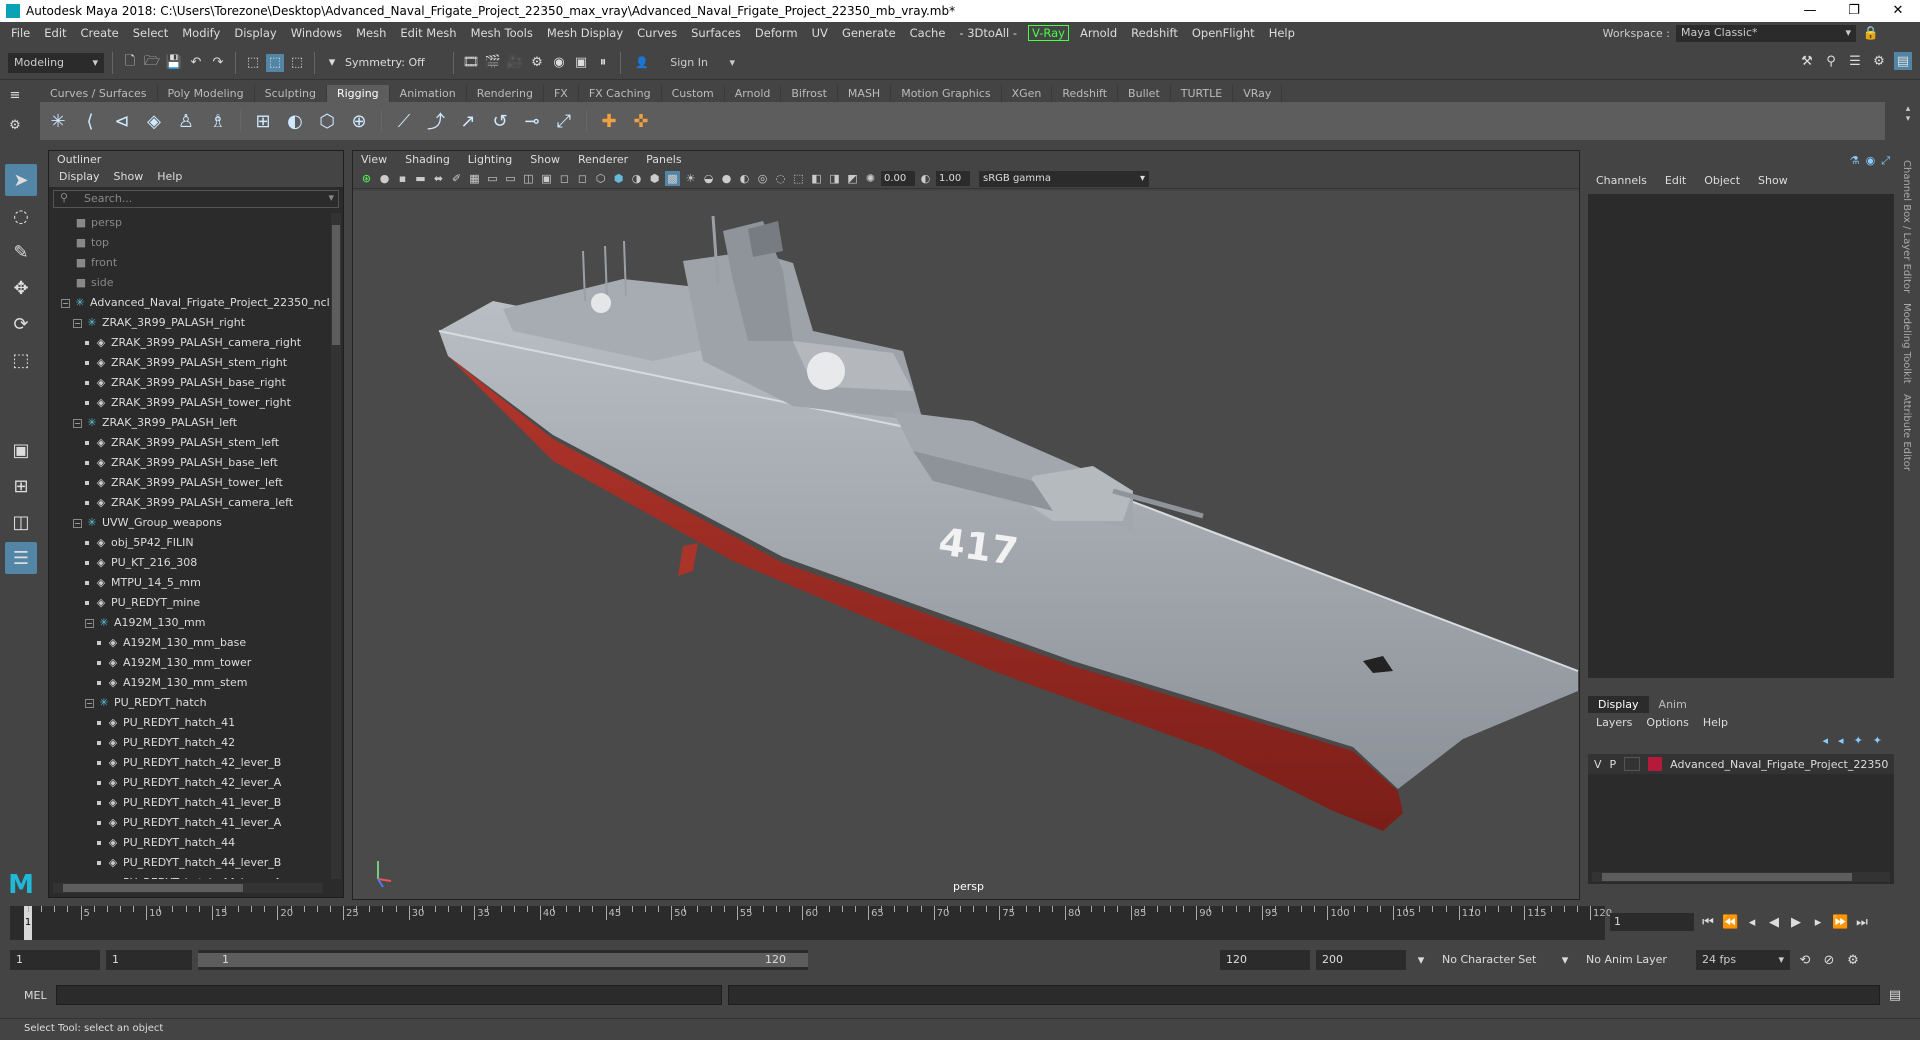 This screenshot has width=1920, height=1040. Describe the element at coordinates (21, 252) in the screenshot. I see `paint-select-icon: ✎` at that location.